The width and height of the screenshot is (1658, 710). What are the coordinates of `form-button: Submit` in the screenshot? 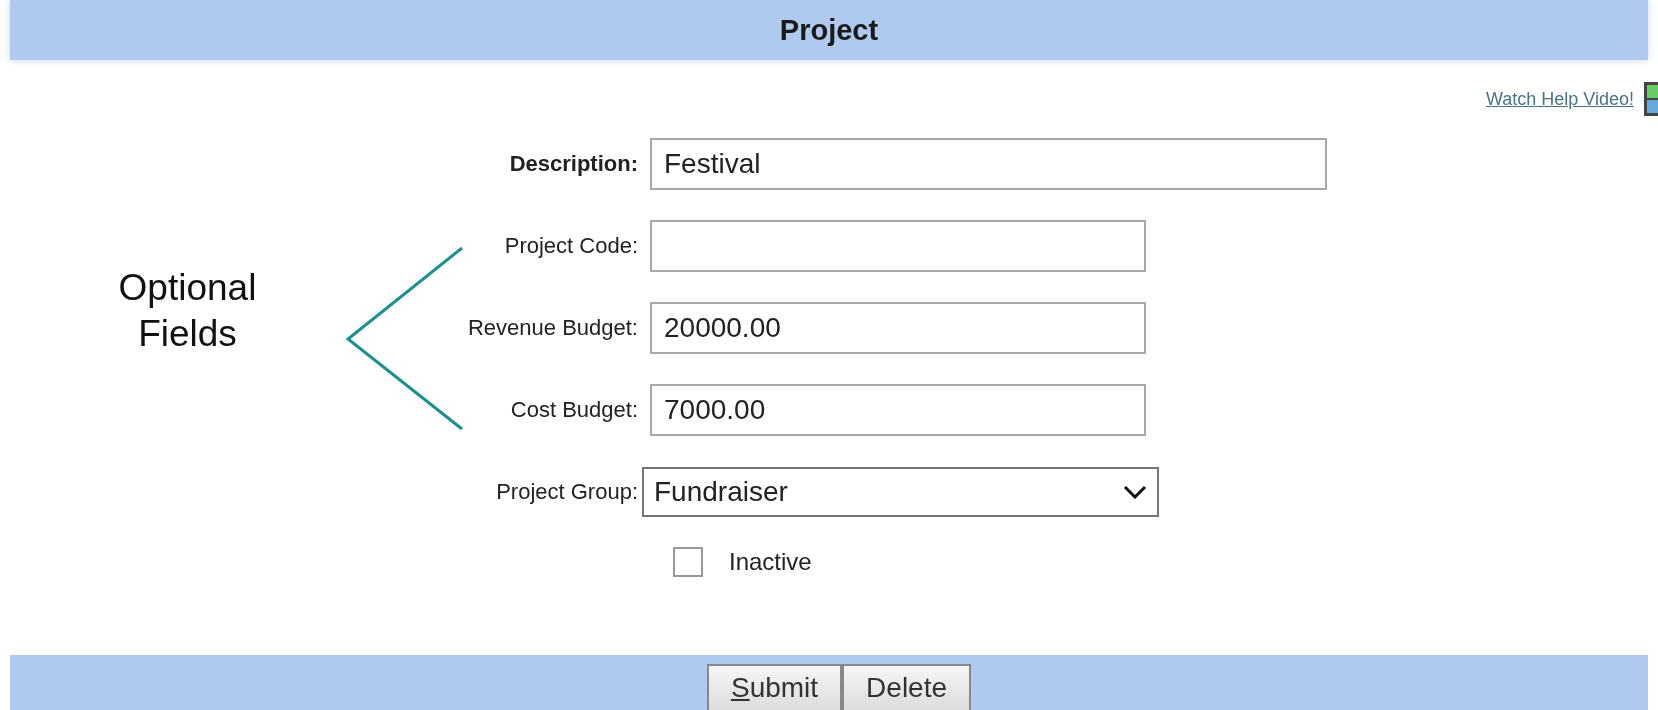 It's located at (774, 687).